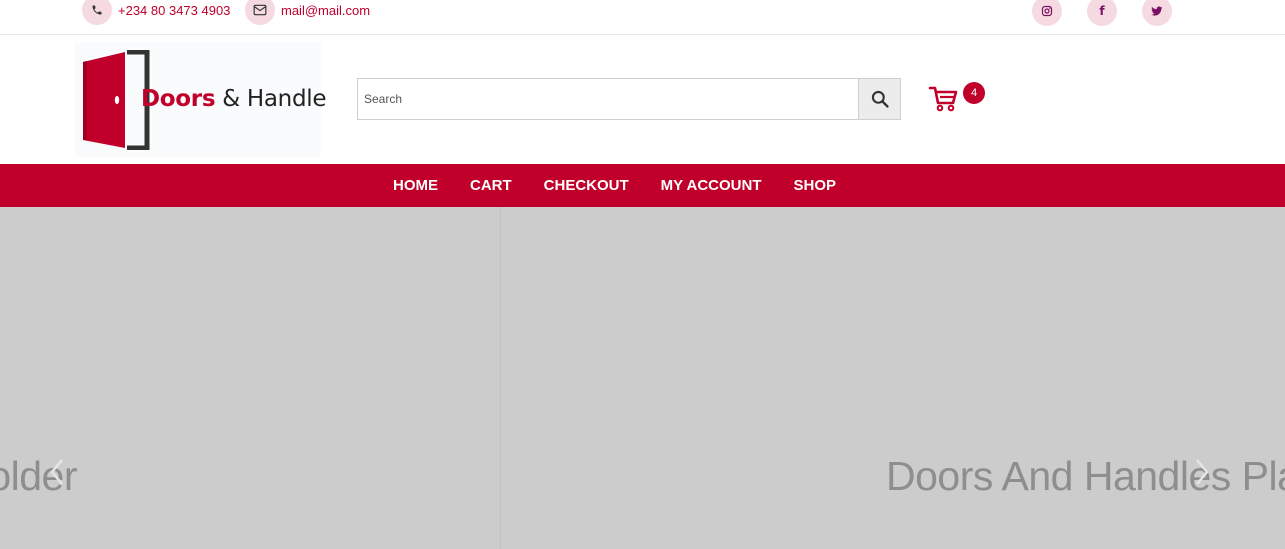 The width and height of the screenshot is (1285, 549). Describe the element at coordinates (174, 10) in the screenshot. I see `phone-number: +234 80 3473 4903` at that location.